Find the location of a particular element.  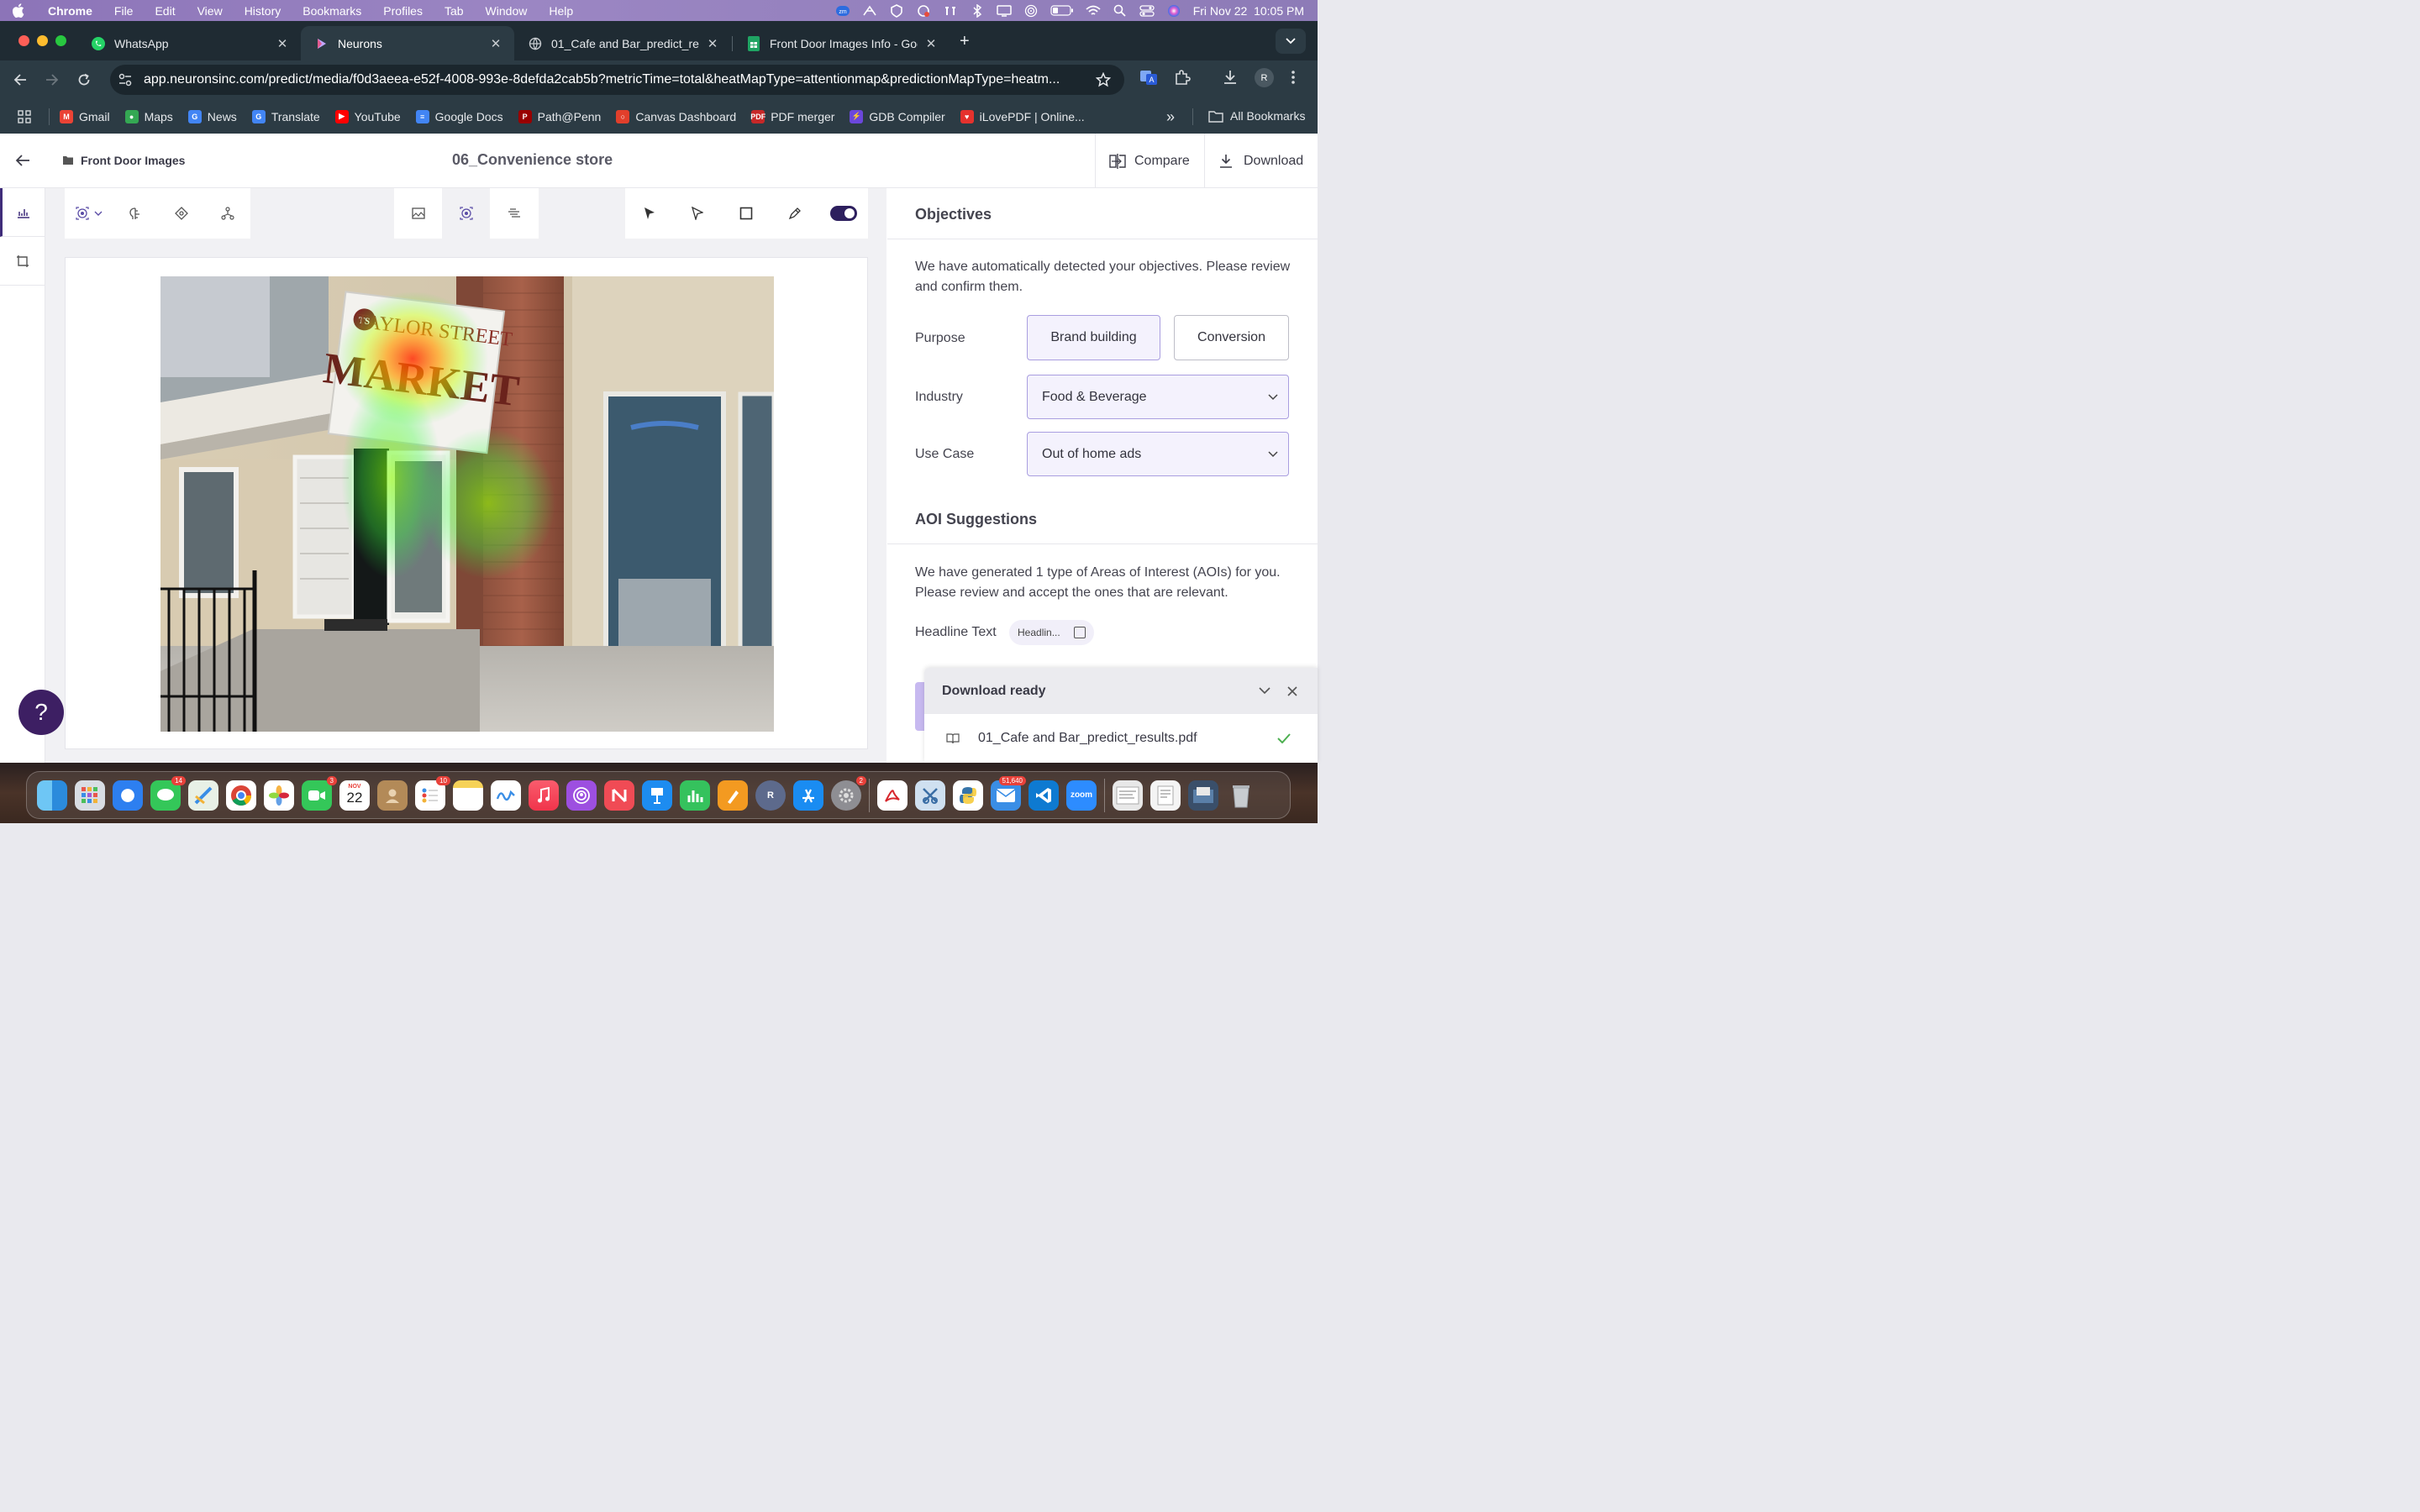

battery-icon is located at coordinates (1062, 11).